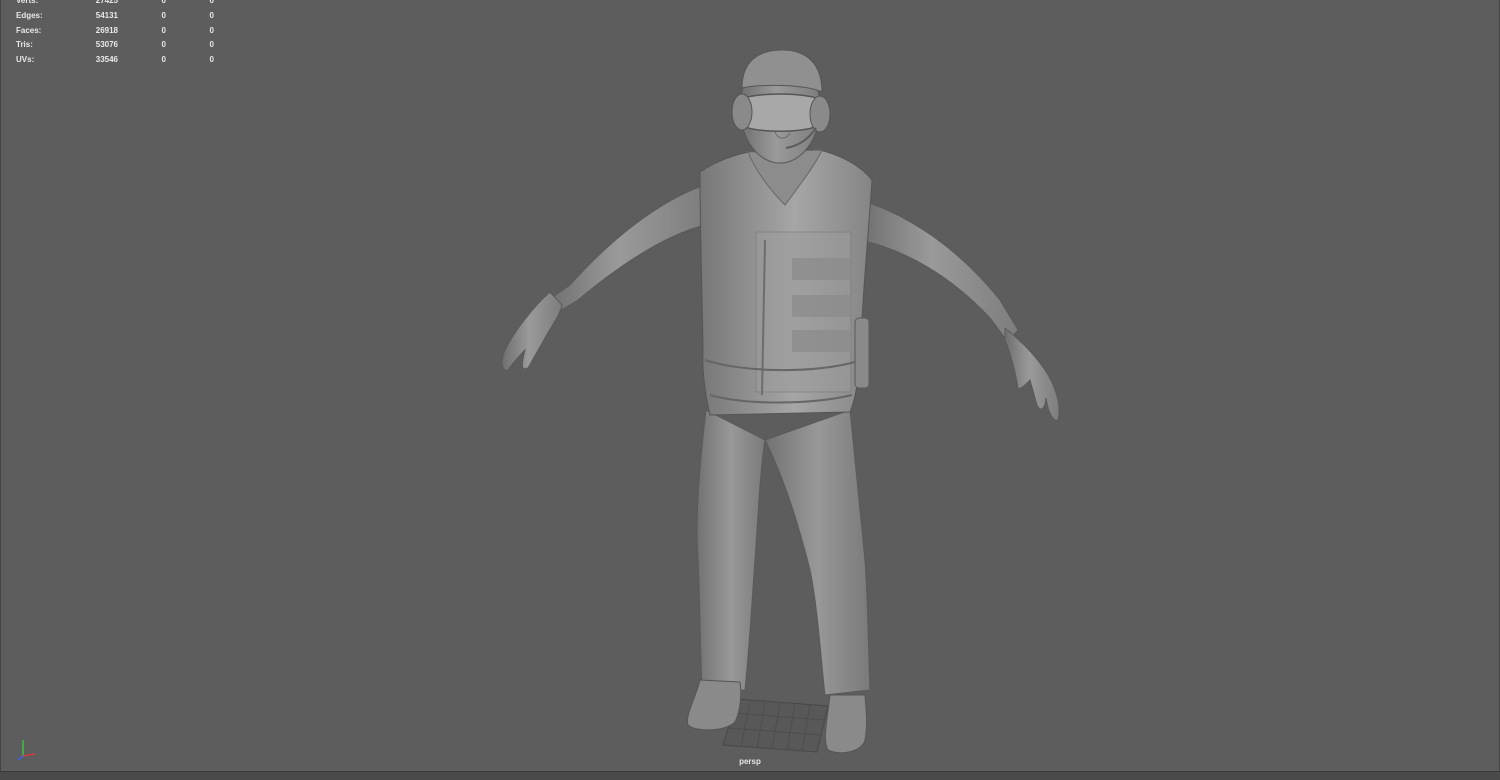 The image size is (1500, 780). Describe the element at coordinates (29, 755) in the screenshot. I see `x-axis-icon` at that location.